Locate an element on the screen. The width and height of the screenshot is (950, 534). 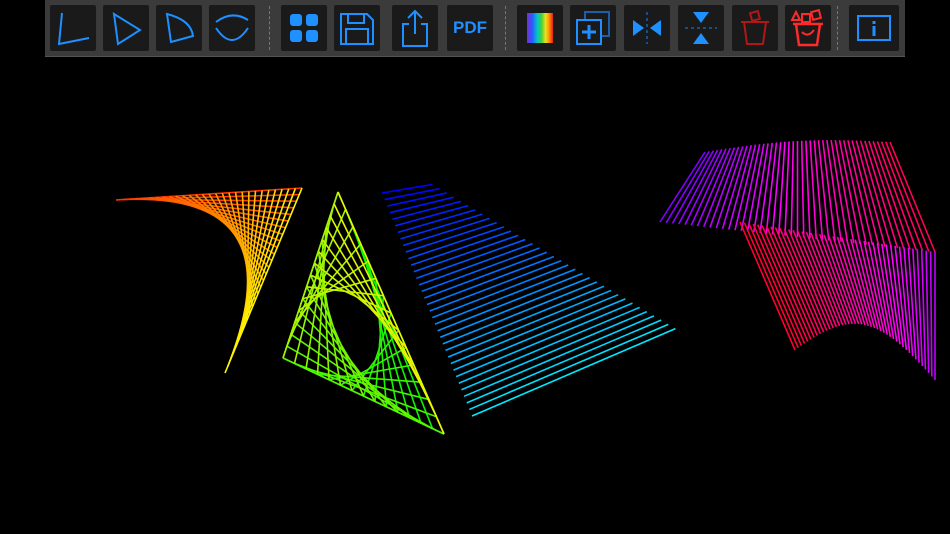
mirror-vertical-icon is located at coordinates (701, 28).